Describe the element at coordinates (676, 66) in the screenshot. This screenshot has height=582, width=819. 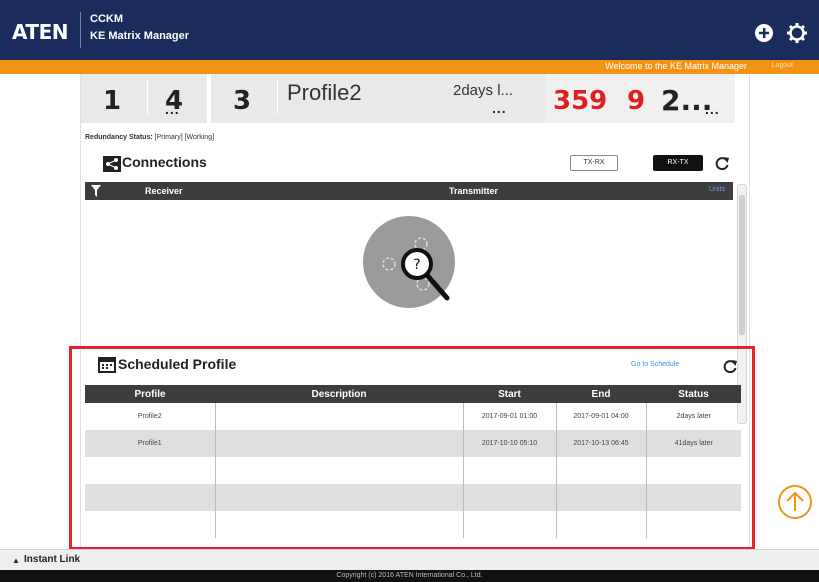
I see `welcome-text: Welcome to the KE Matrix Manager` at that location.